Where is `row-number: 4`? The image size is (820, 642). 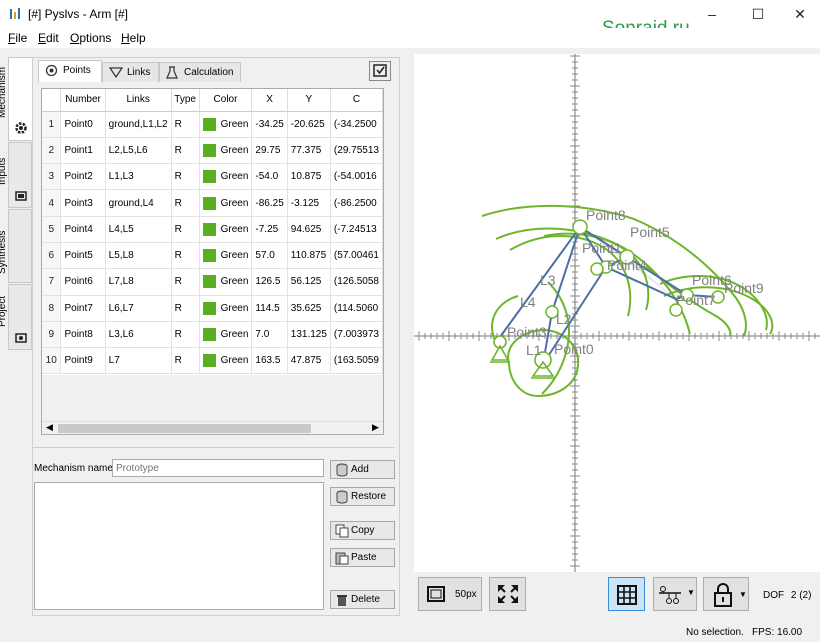
row-number: 4 is located at coordinates (52, 203).